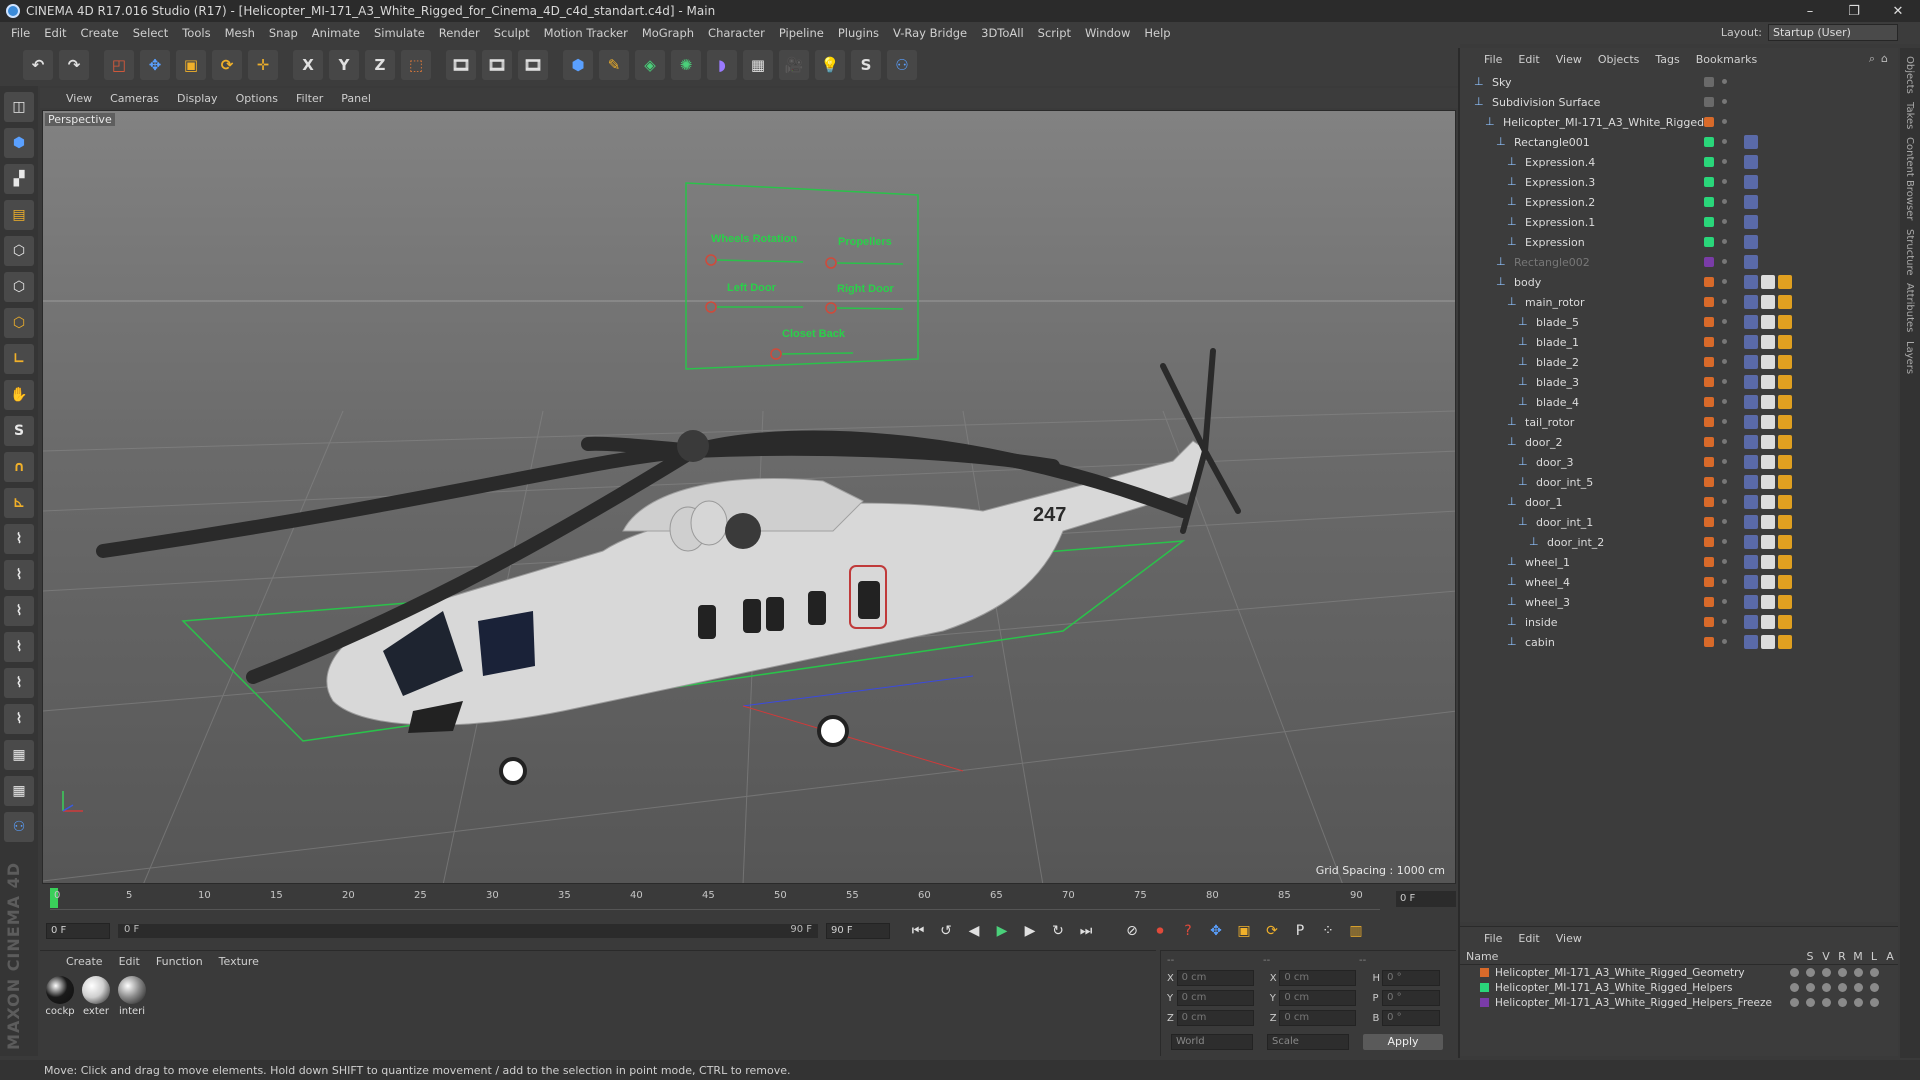 This screenshot has width=1920, height=1080. I want to click on size-field: 0 cm, so click(1318, 978).